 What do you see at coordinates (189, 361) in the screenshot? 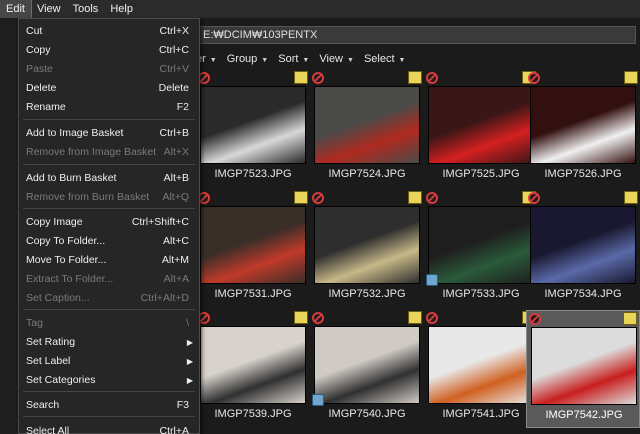
I see `submenu-arrow-icon: ▶` at bounding box center [189, 361].